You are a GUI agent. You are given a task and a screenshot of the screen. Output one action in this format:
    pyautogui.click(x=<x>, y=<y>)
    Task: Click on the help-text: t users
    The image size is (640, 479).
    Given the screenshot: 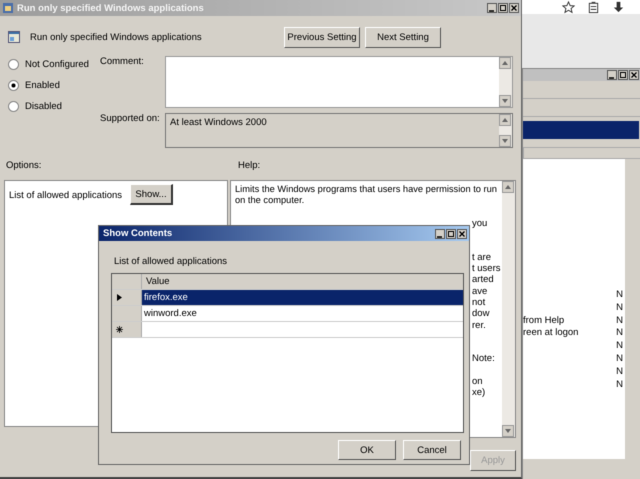 What is the action you would take?
    pyautogui.click(x=486, y=268)
    